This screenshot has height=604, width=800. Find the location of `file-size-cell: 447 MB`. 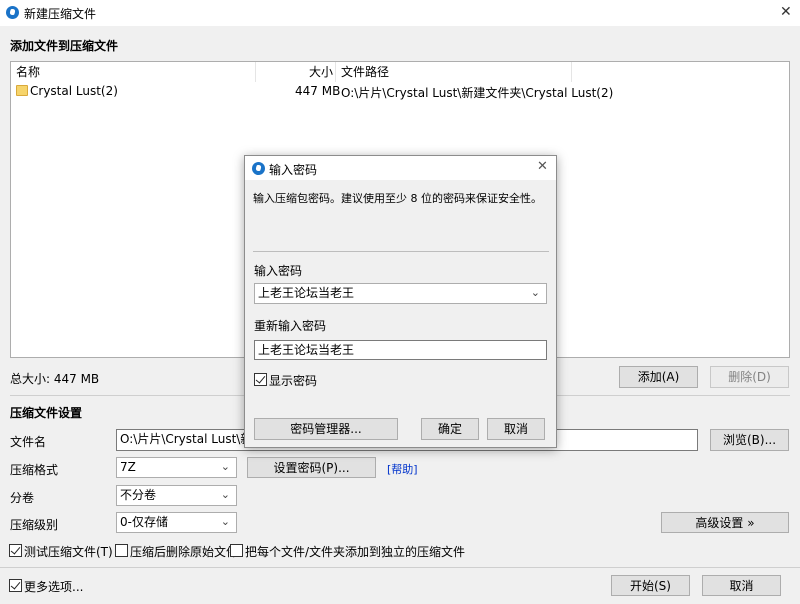

file-size-cell: 447 MB is located at coordinates (318, 91).